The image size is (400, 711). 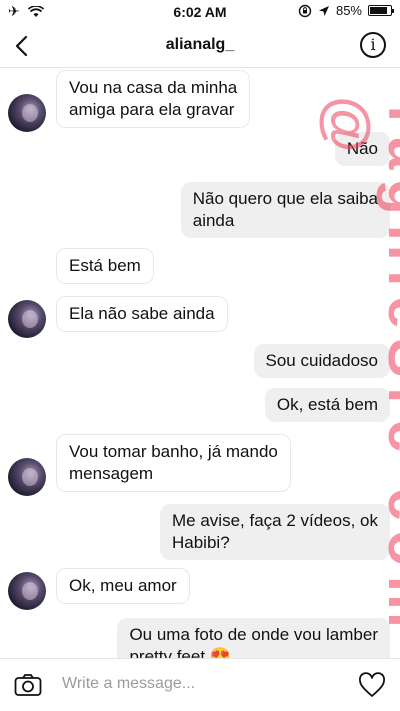 I want to click on status-right: 85%, so click(x=346, y=10).